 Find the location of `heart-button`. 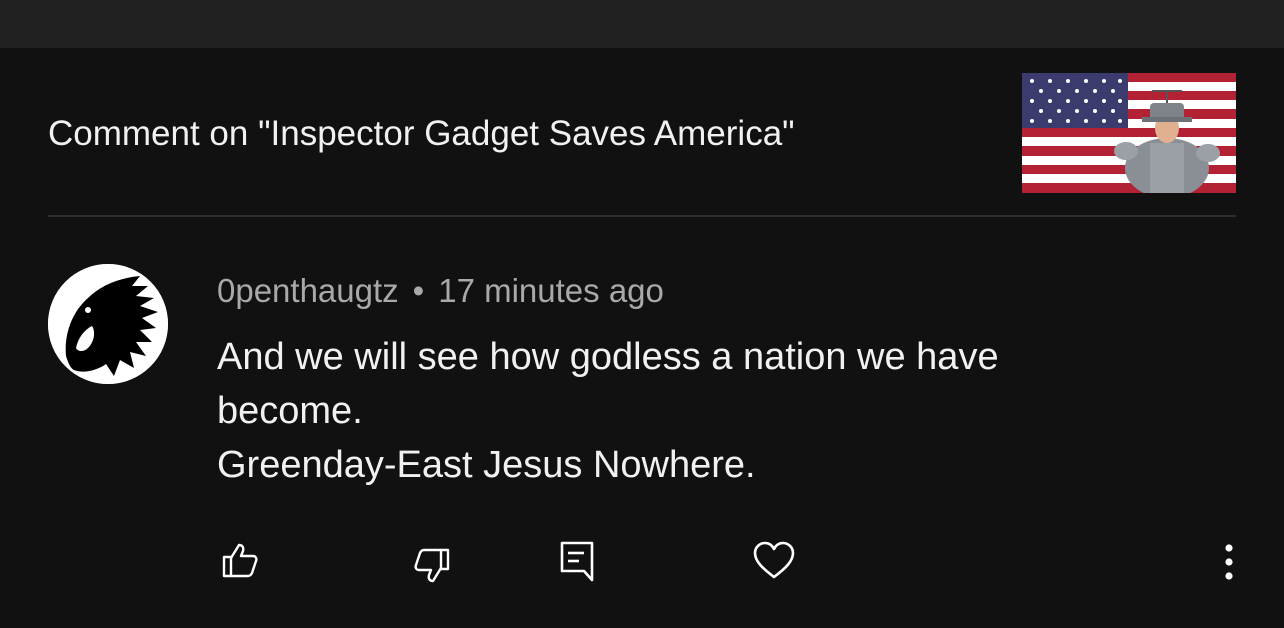

heart-button is located at coordinates (774, 560).